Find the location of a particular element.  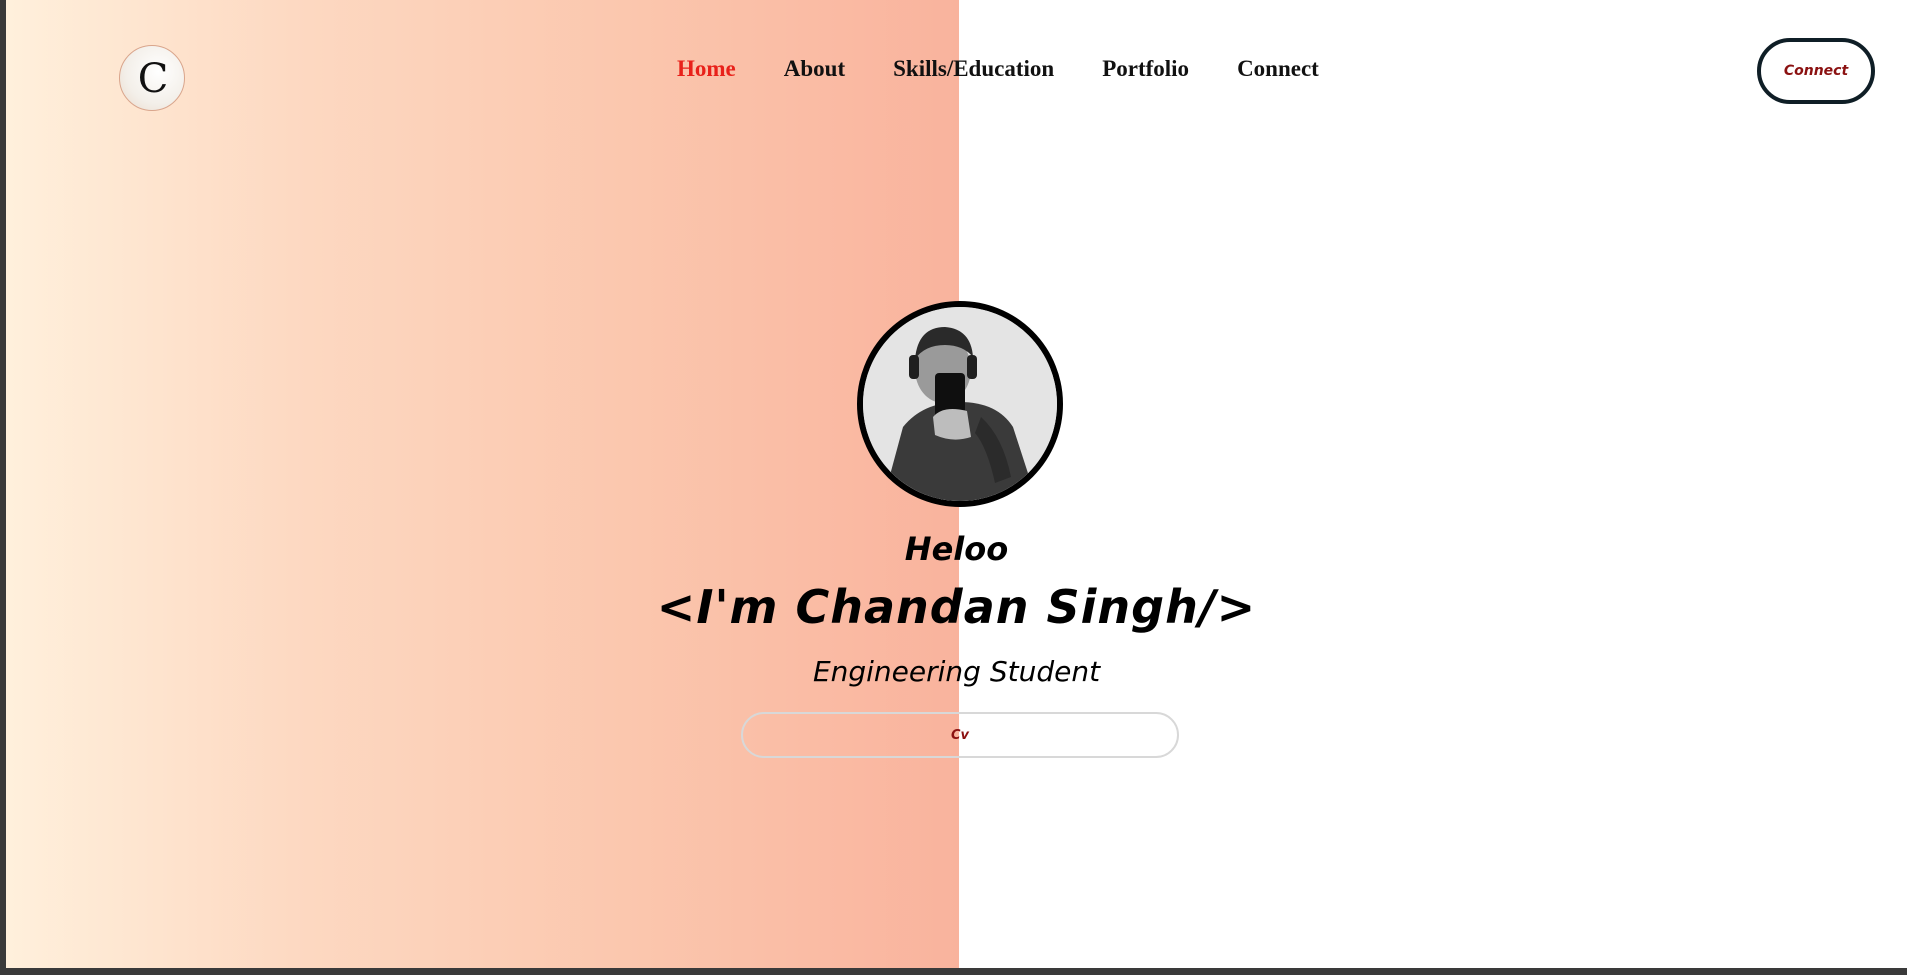

nav-about: About is located at coordinates (814, 69).